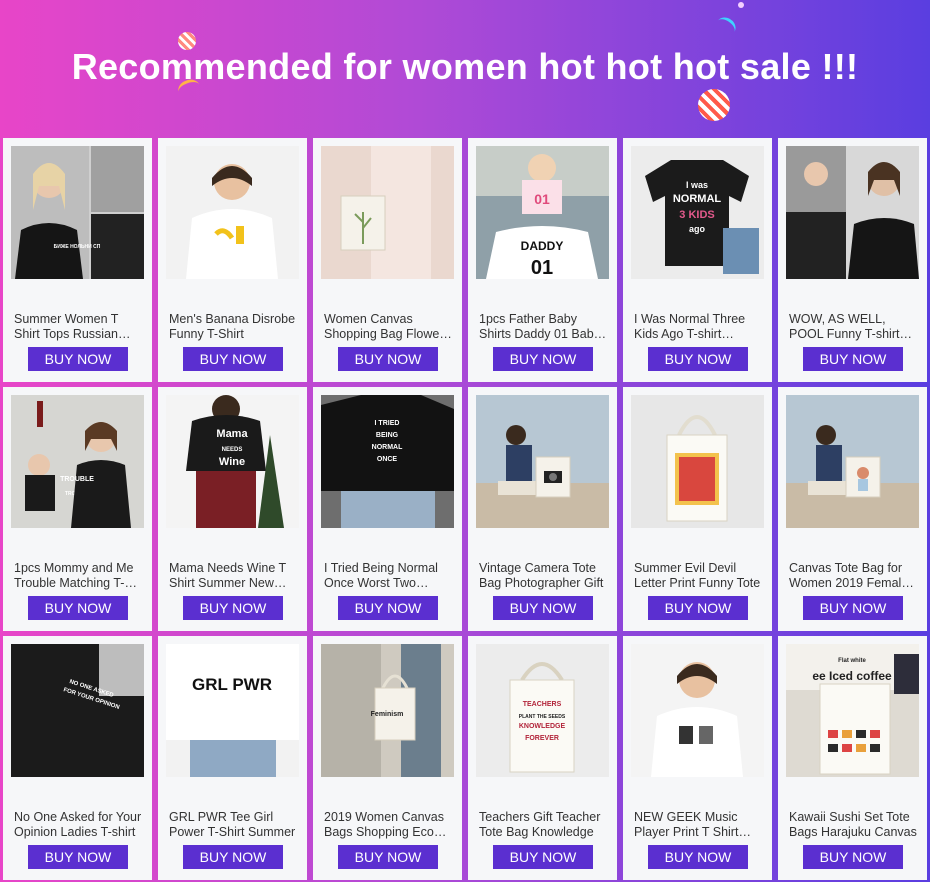 This screenshot has height=882, width=930. I want to click on product-image: Mama NEEDS Wine, so click(232, 461).